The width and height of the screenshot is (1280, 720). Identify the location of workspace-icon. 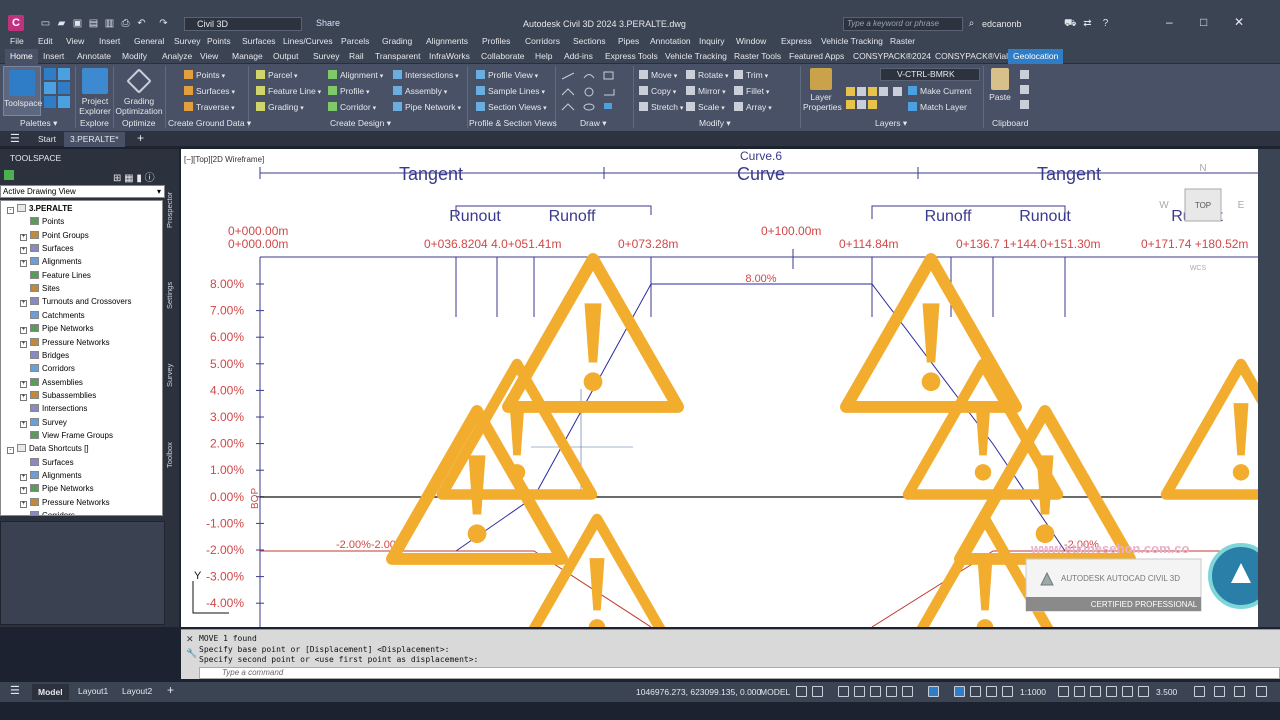
(959, 691).